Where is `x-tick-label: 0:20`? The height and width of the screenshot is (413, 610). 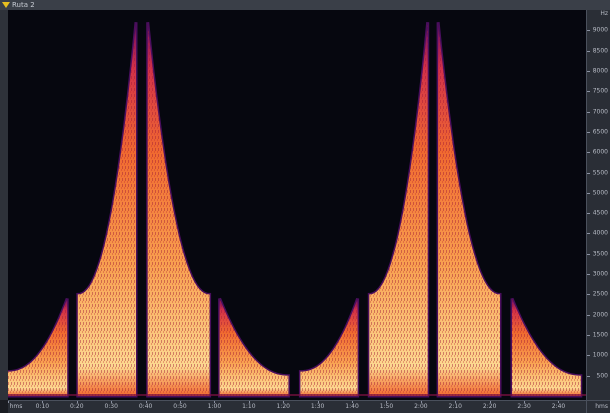 x-tick-label: 0:20 is located at coordinates (77, 406).